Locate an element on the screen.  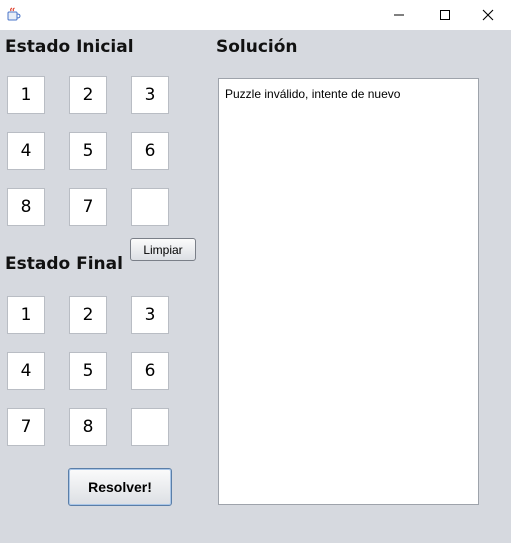
initial-cell-3: 3 is located at coordinates (150, 95).